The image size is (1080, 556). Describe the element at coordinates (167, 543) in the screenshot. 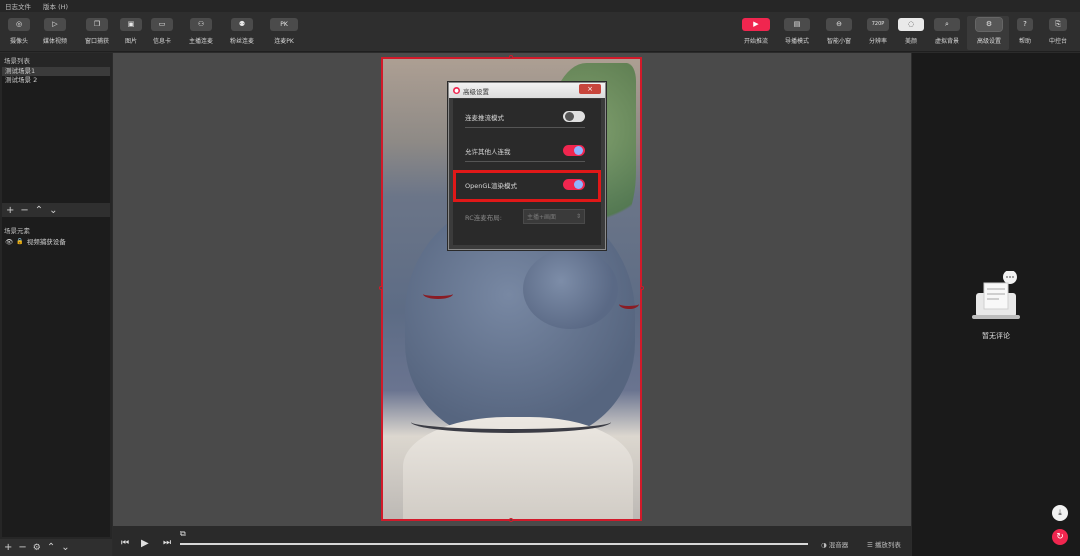

I see `next-icon: ⏭` at that location.